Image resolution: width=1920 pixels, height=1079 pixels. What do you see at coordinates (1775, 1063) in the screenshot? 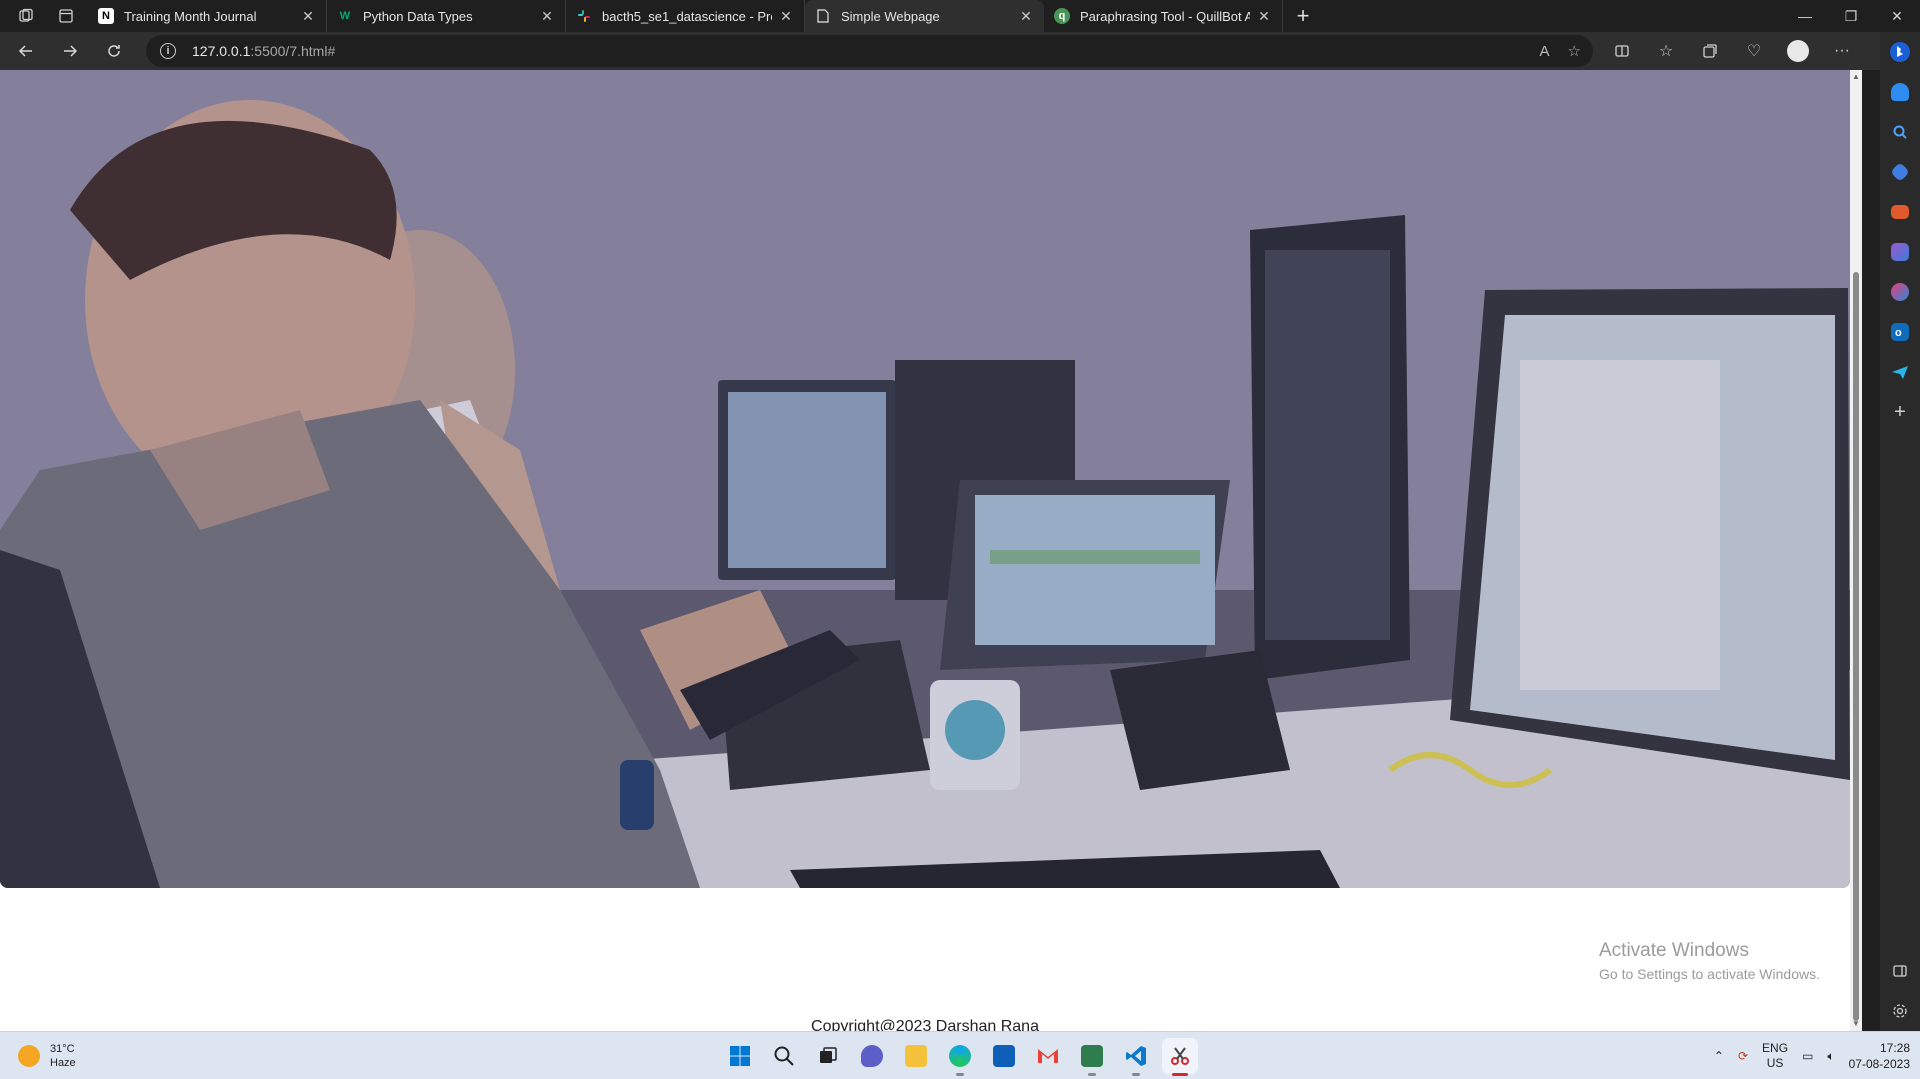
I see `language-region: US` at bounding box center [1775, 1063].